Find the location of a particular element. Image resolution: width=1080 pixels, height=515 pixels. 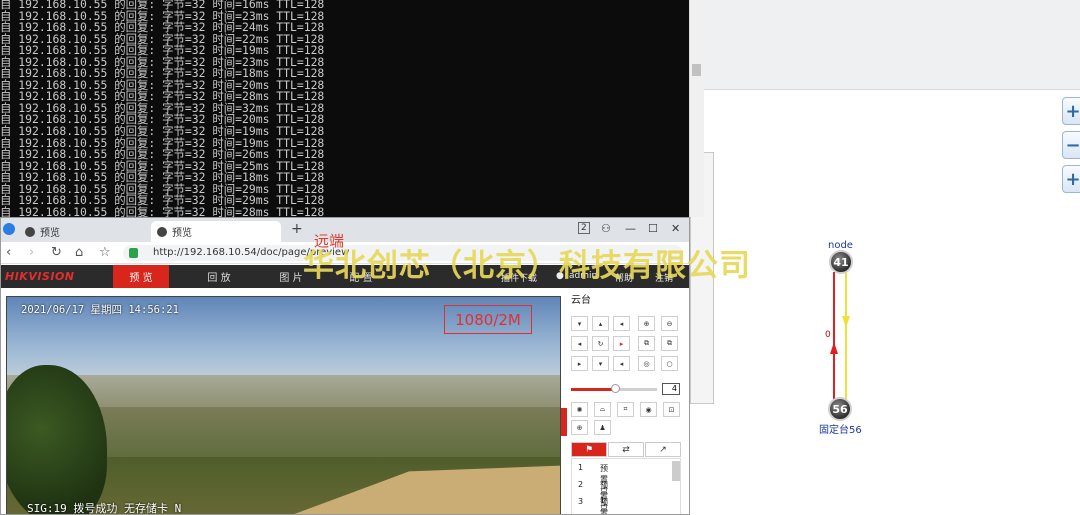

node-56: 56 is located at coordinates (840, 409).